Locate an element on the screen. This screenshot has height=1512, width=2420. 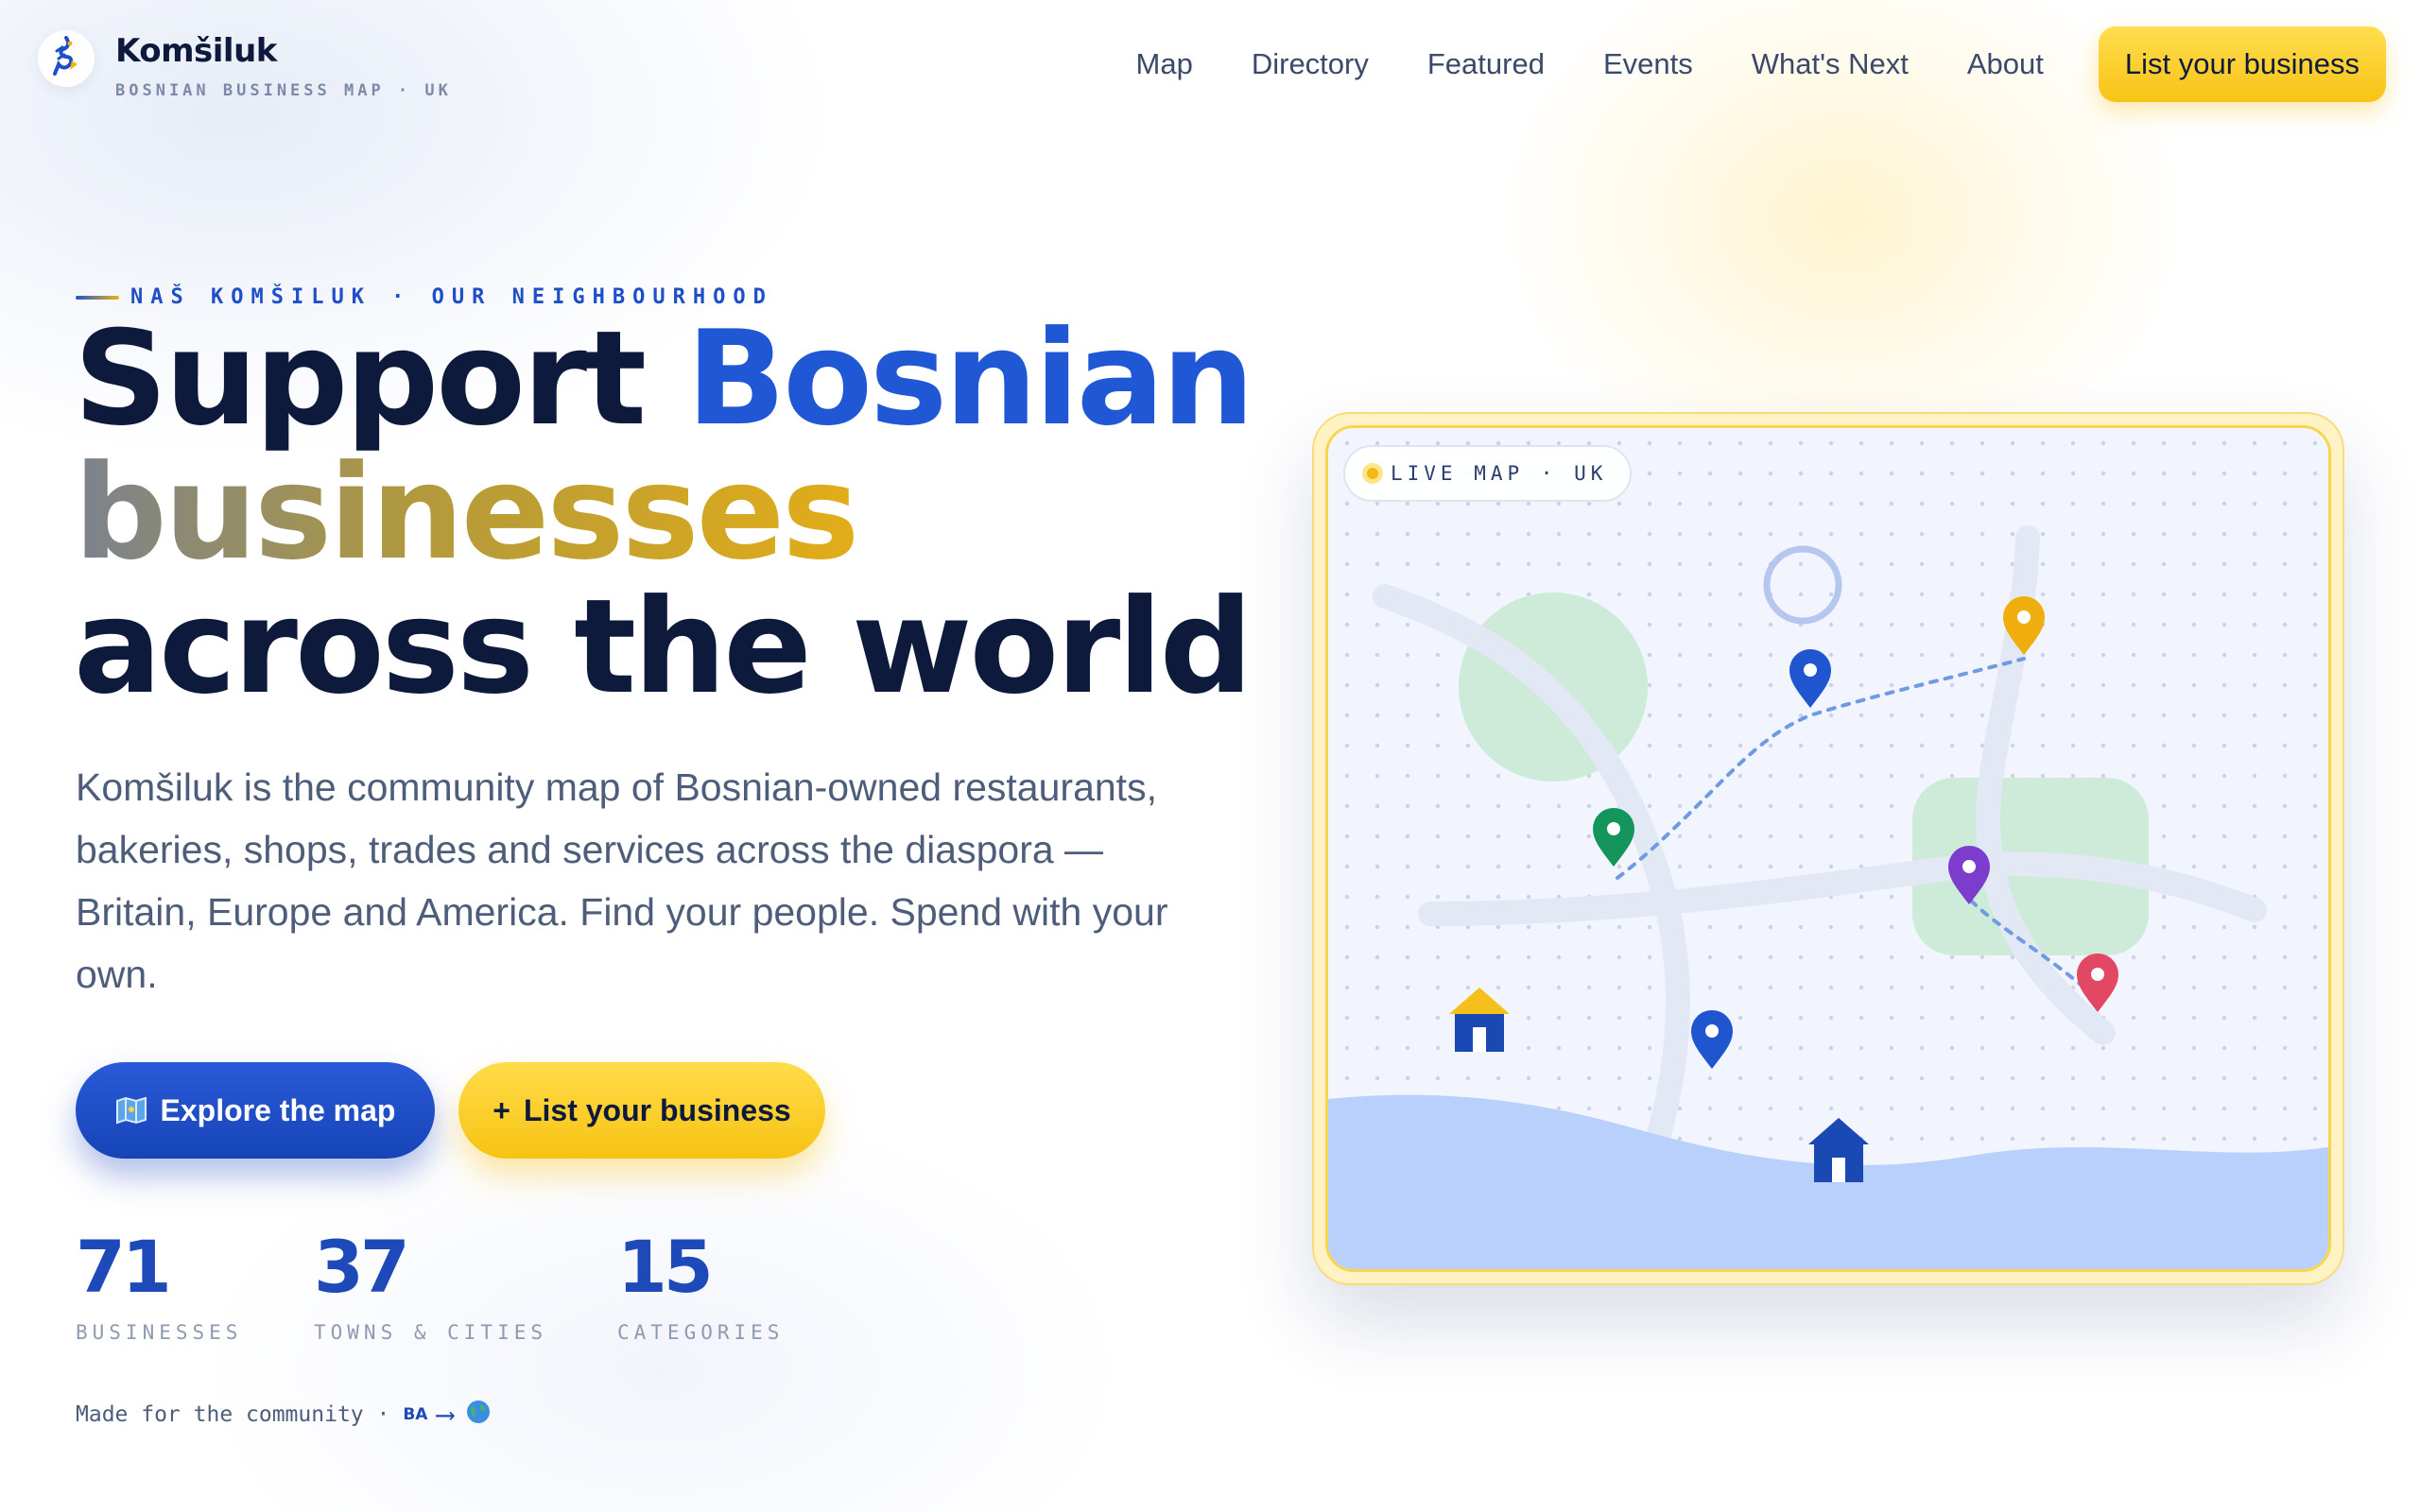
globe-icon is located at coordinates (478, 1415).